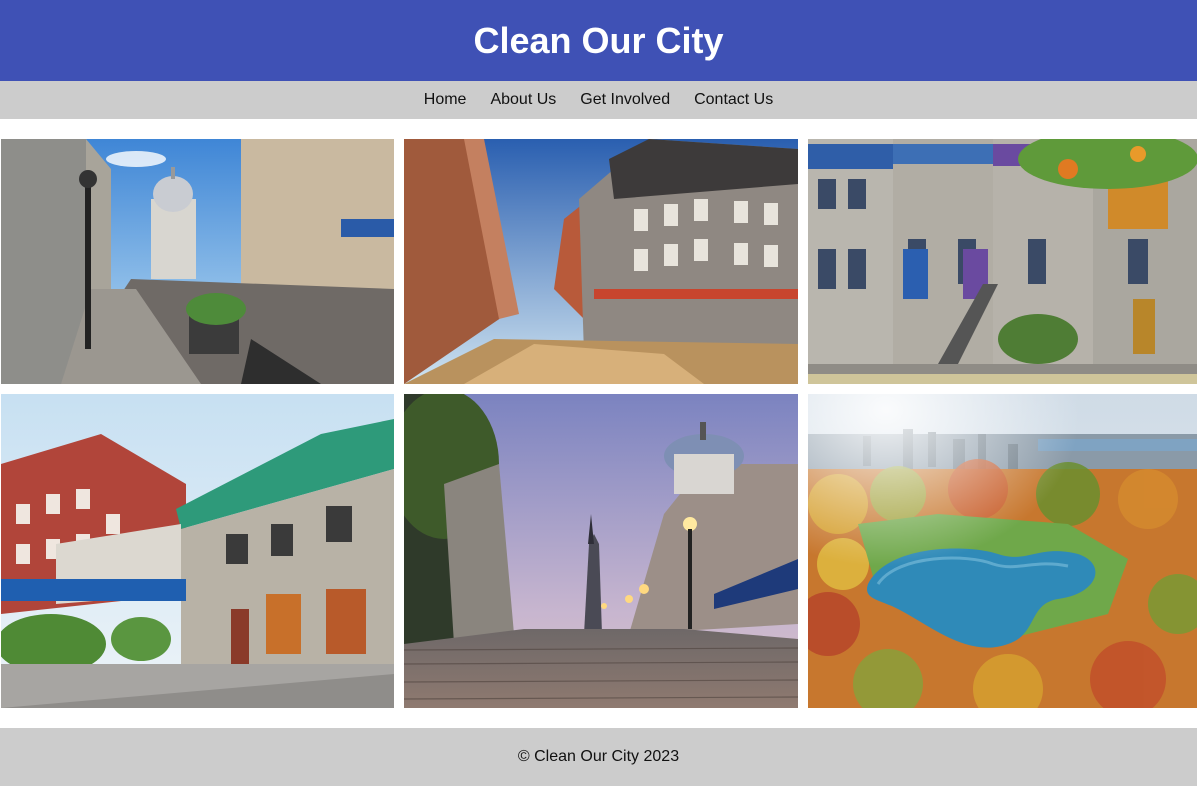 The width and height of the screenshot is (1197, 786). I want to click on nav-link-contact-us: Contact Us, so click(733, 100).